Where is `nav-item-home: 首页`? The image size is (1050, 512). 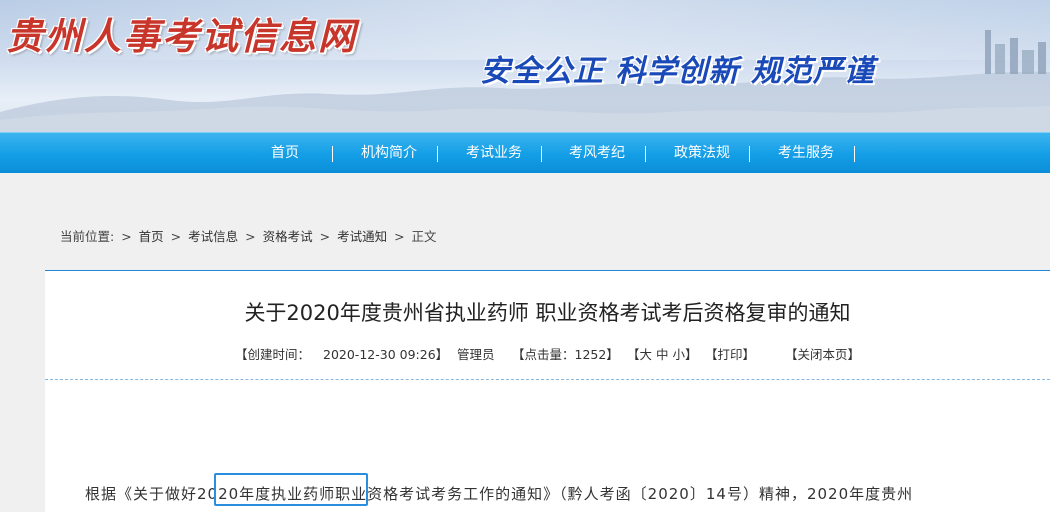
nav-item-home: 首页 is located at coordinates (285, 153).